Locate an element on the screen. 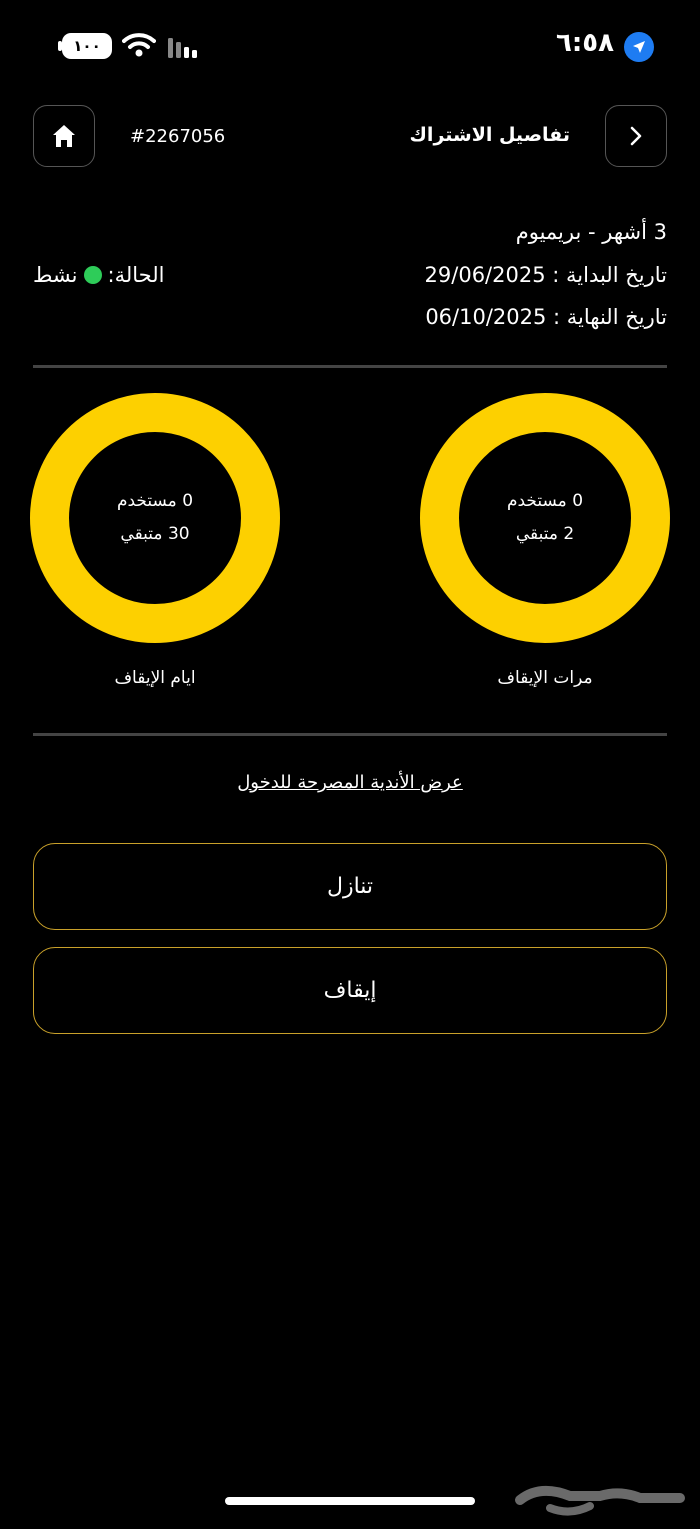 This screenshot has height=1529, width=700. view-clubs-link: عرض الأندية المصرحة للدخول is located at coordinates (350, 782).